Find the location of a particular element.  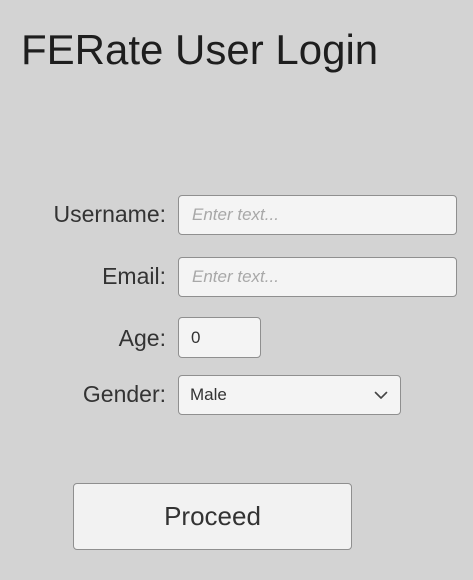

email-input is located at coordinates (317, 277).